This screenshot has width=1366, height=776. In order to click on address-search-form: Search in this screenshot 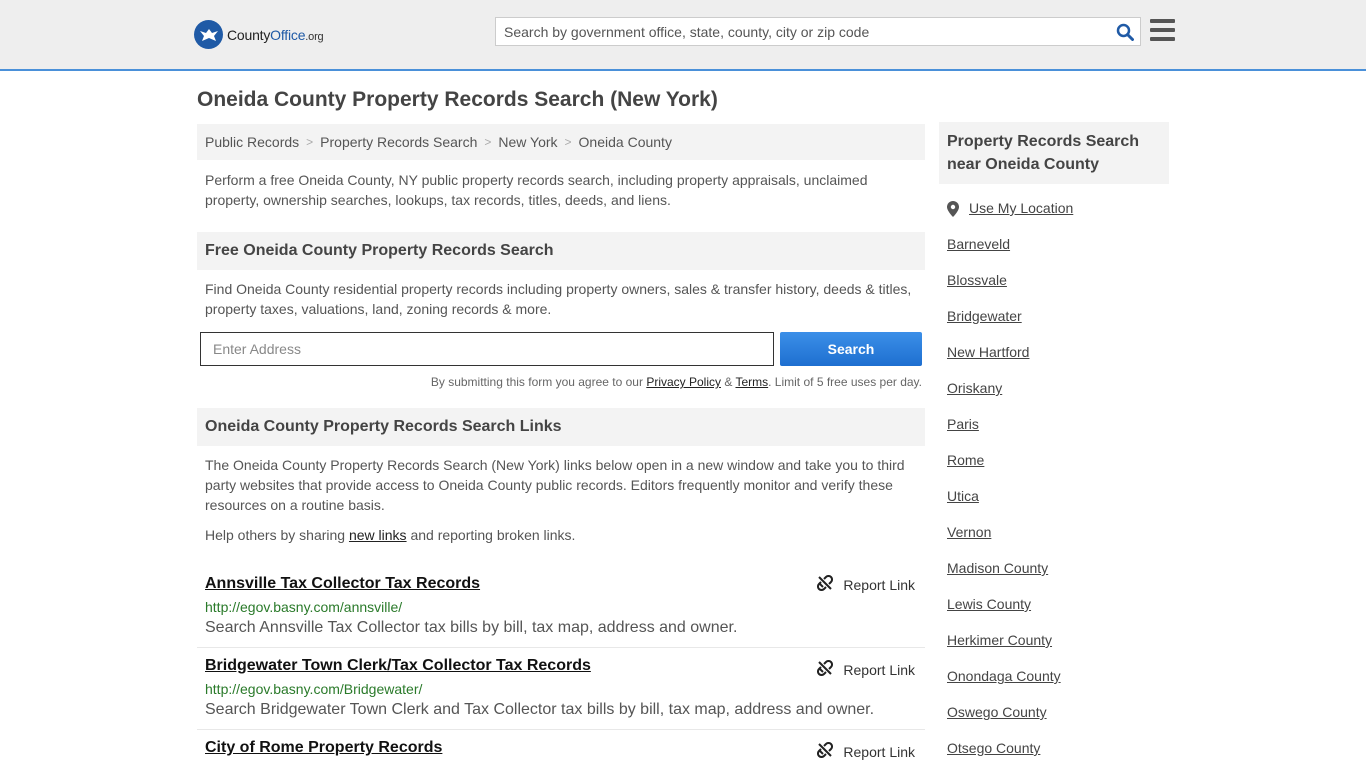, I will do `click(561, 349)`.